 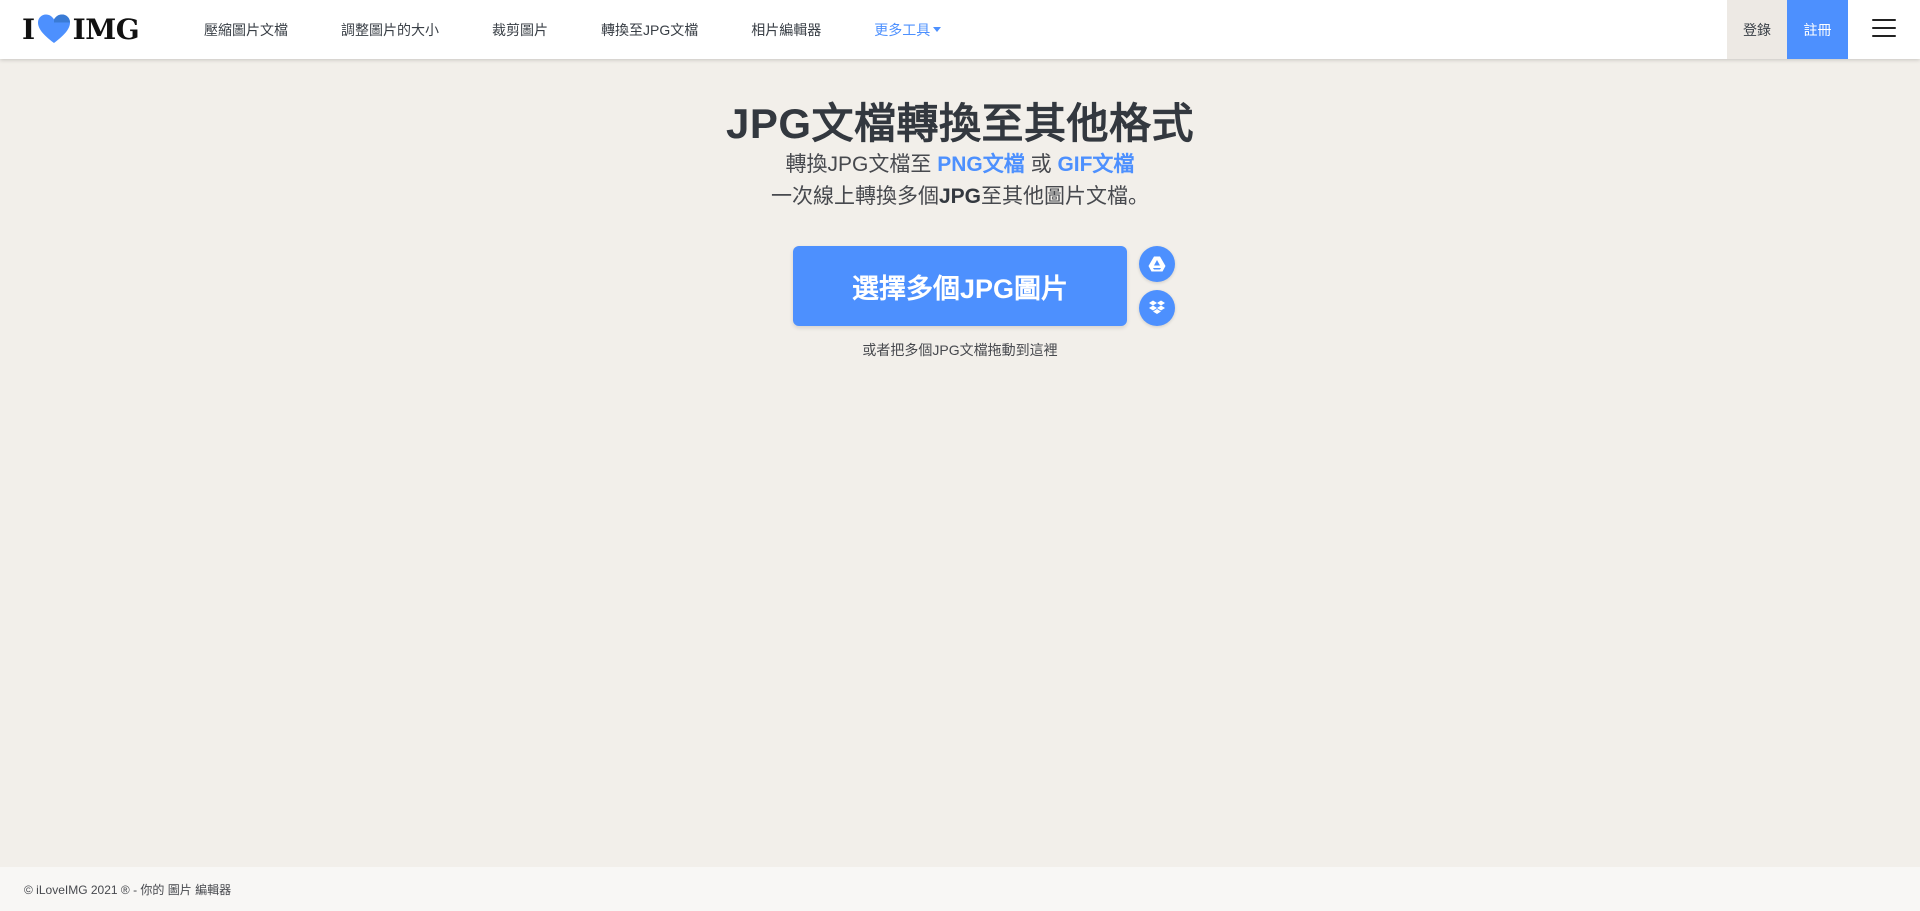 I want to click on dropbox-icon, so click(x=1157, y=308).